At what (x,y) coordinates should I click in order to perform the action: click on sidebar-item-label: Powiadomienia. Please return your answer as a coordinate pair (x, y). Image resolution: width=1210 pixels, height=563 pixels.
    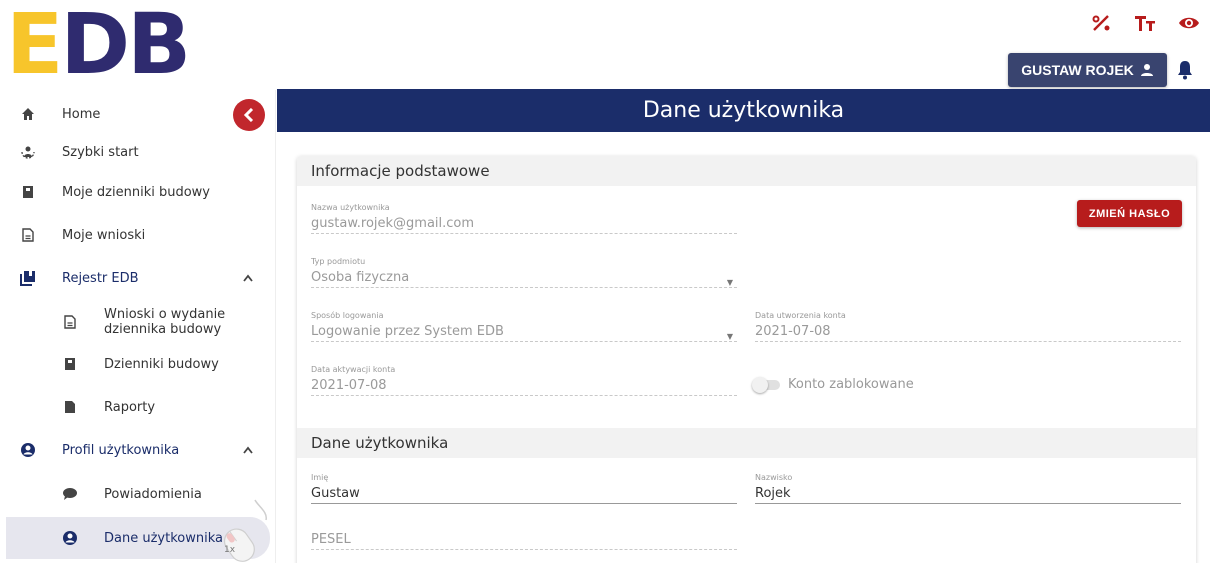
    Looking at the image, I should click on (153, 494).